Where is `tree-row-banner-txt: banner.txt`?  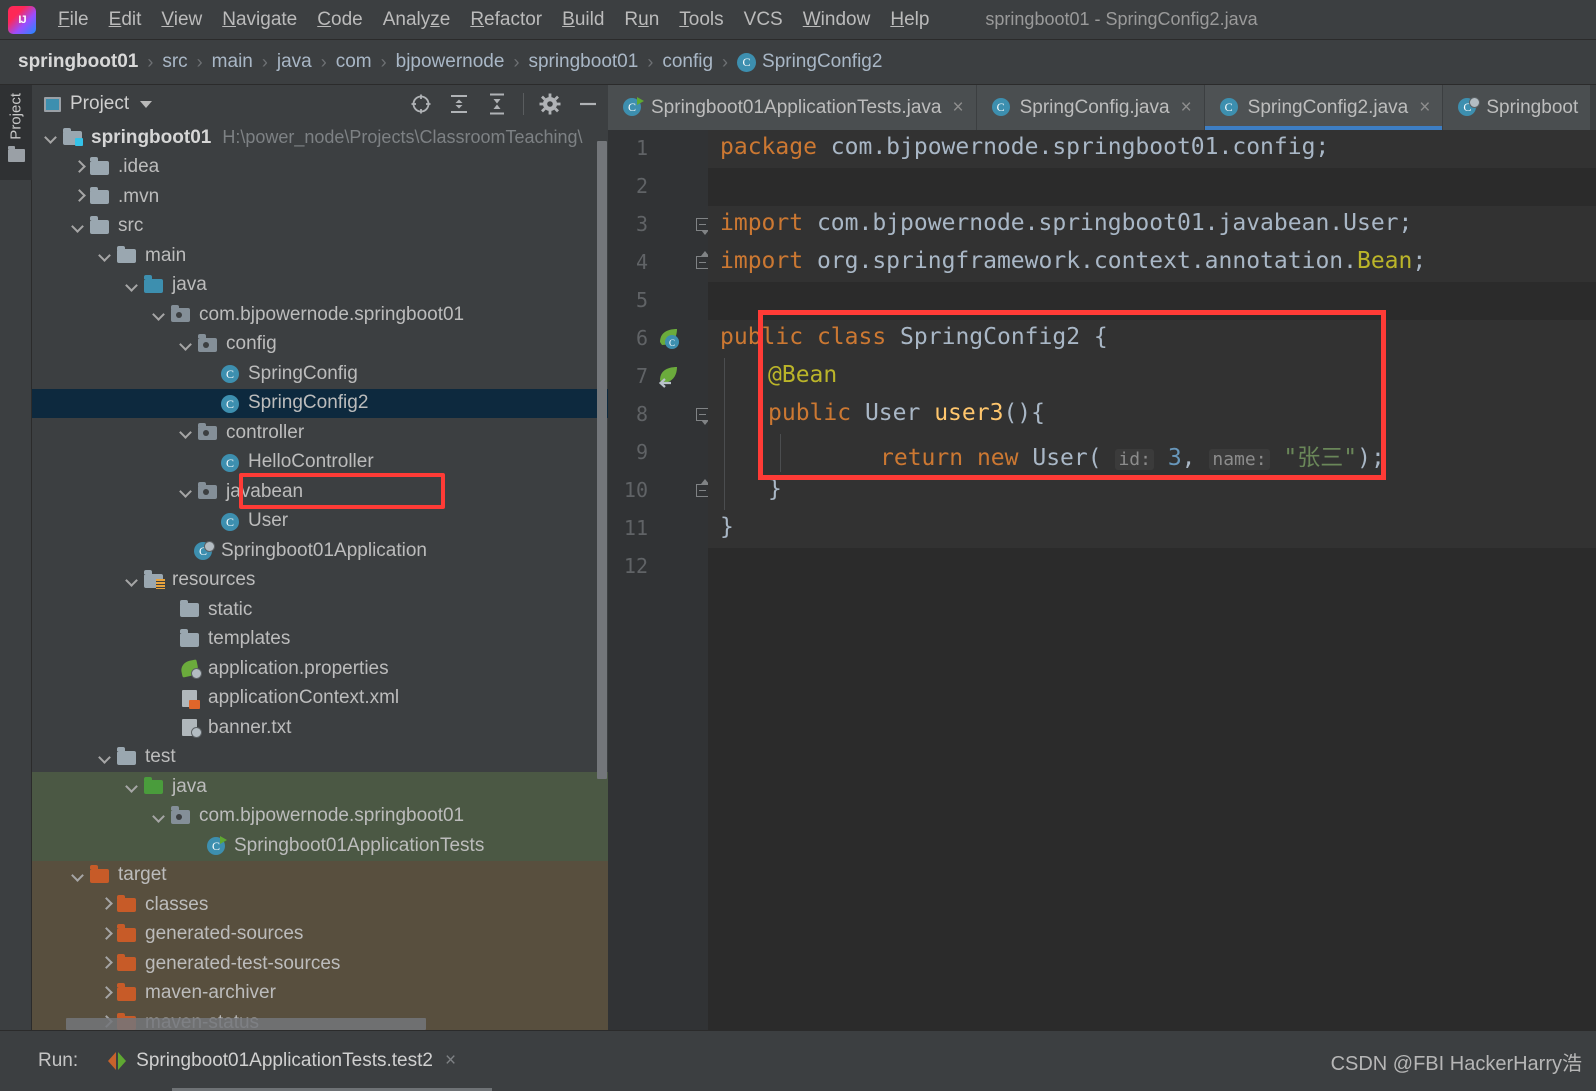
tree-row-banner-txt: banner.txt is located at coordinates (320, 728).